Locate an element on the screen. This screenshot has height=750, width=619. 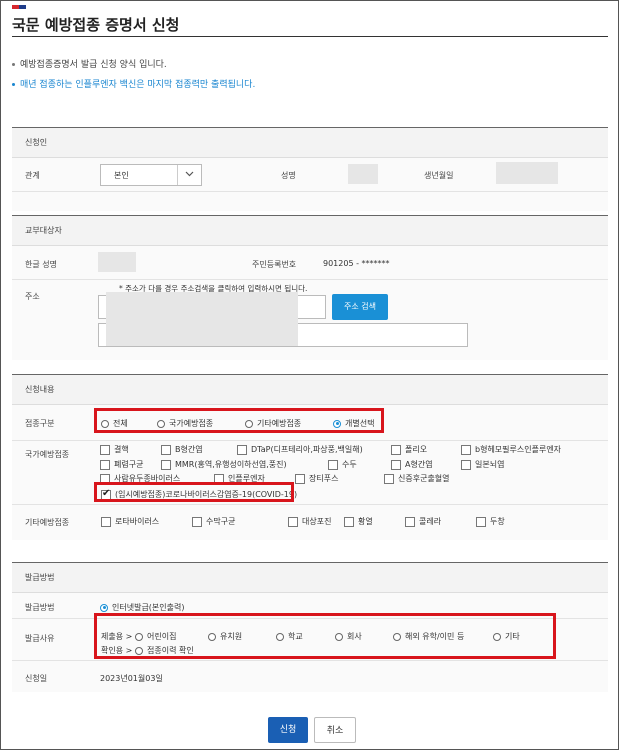
highlight-issue-reason is located at coordinates (325, 636).